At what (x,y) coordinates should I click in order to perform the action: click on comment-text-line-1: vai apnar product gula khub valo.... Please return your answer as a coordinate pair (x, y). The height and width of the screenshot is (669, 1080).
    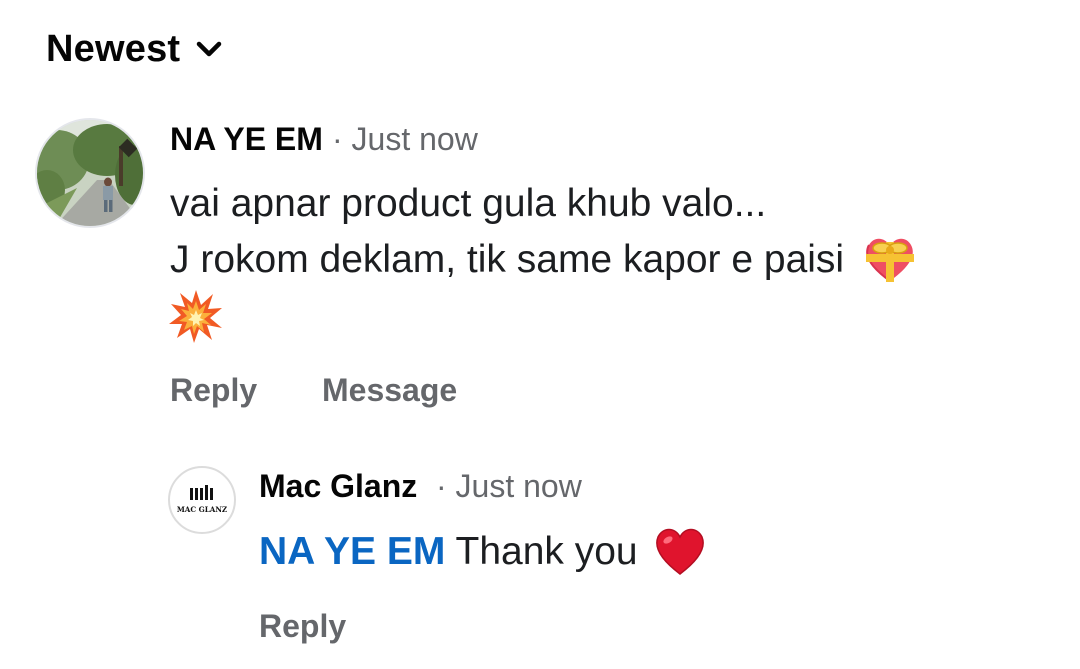
    Looking at the image, I should click on (468, 203).